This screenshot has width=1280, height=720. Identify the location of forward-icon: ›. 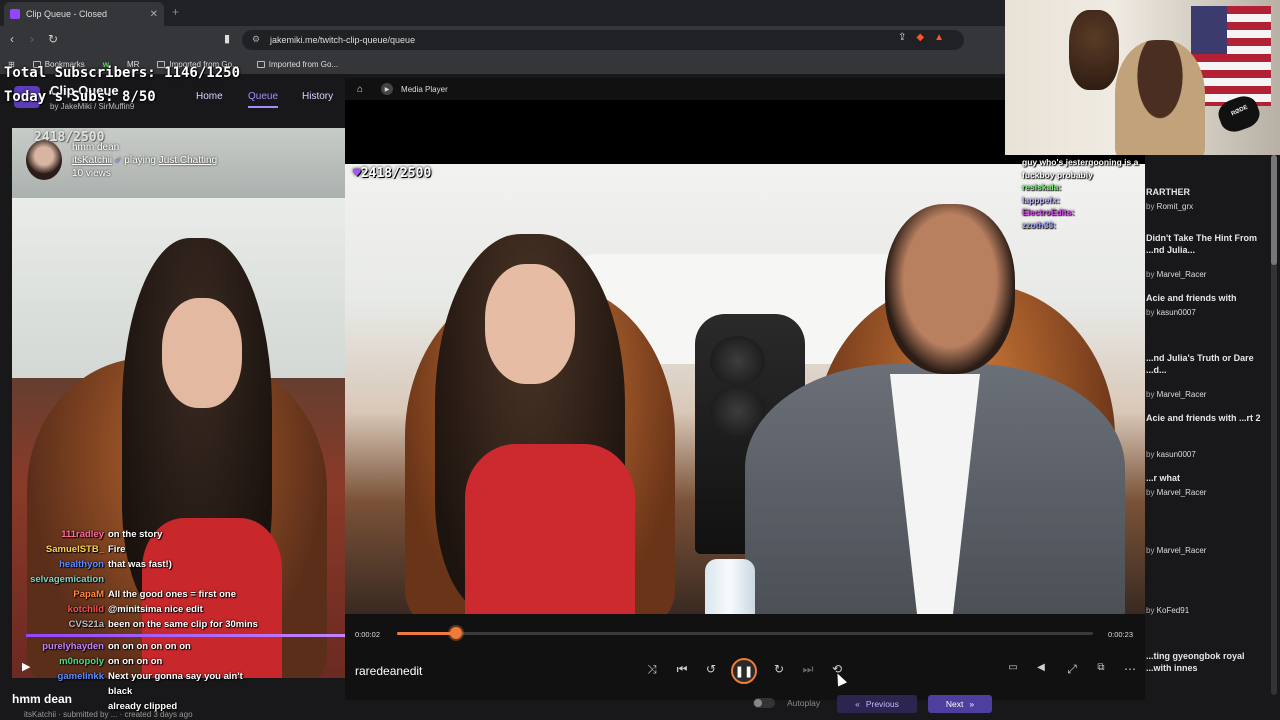
(32, 39).